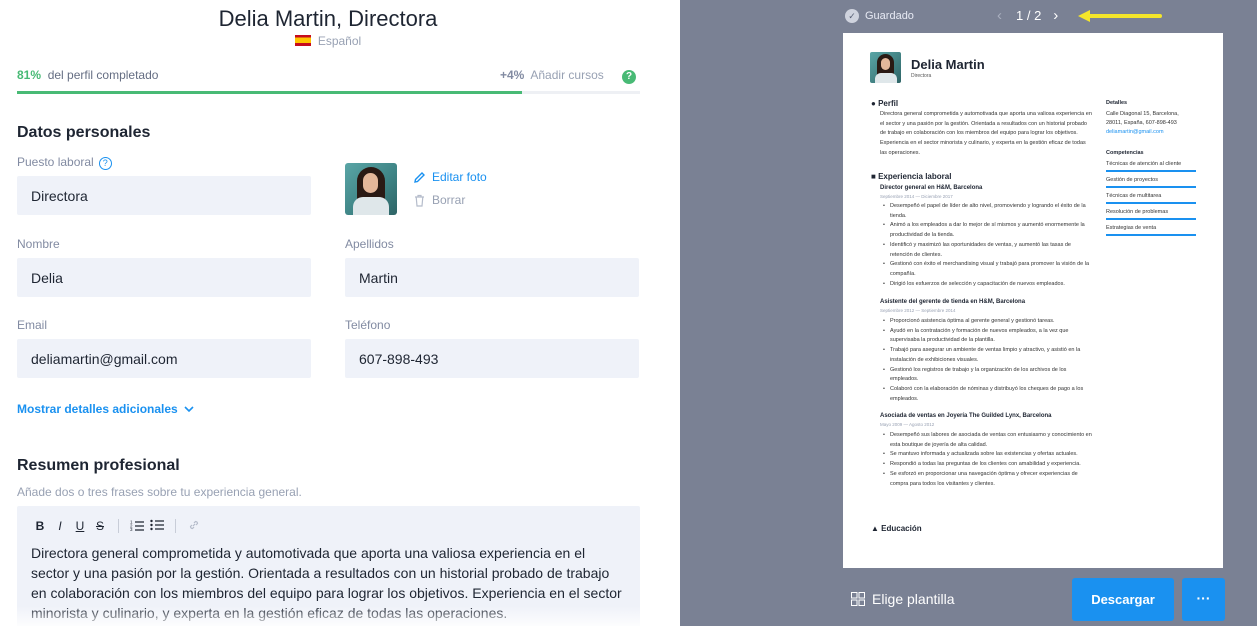 This screenshot has width=1257, height=626. Describe the element at coordinates (913, 599) in the screenshot. I see `choose-template-label: Elige plantilla` at that location.